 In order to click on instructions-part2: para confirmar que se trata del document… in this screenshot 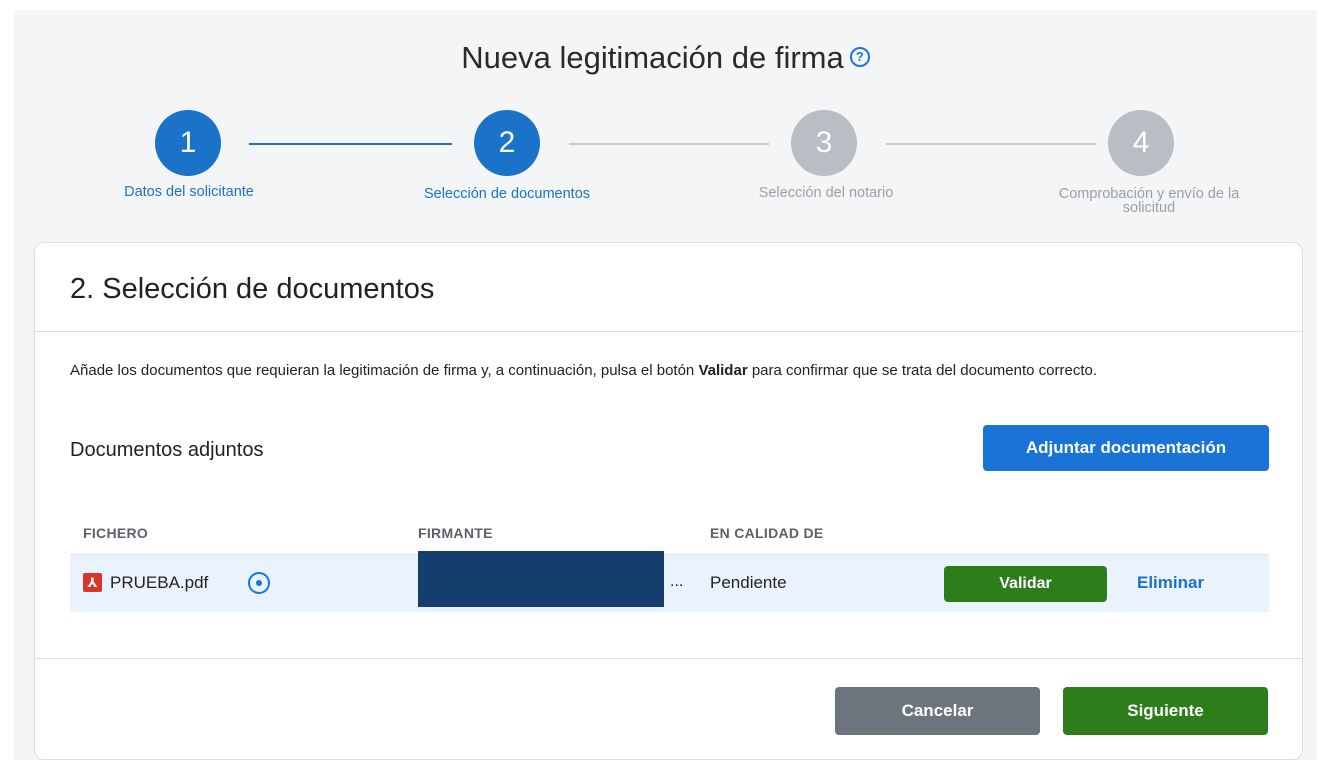, I will do `click(922, 370)`.